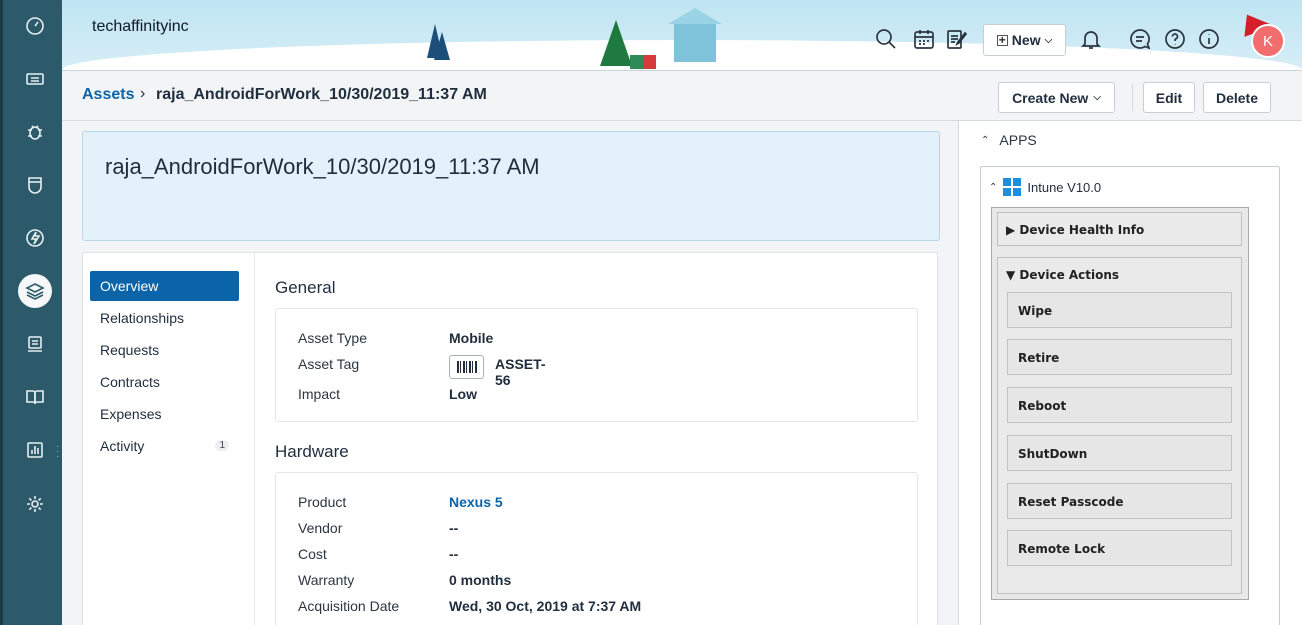 The image size is (1302, 625). I want to click on delete-button: Delete, so click(1237, 97).